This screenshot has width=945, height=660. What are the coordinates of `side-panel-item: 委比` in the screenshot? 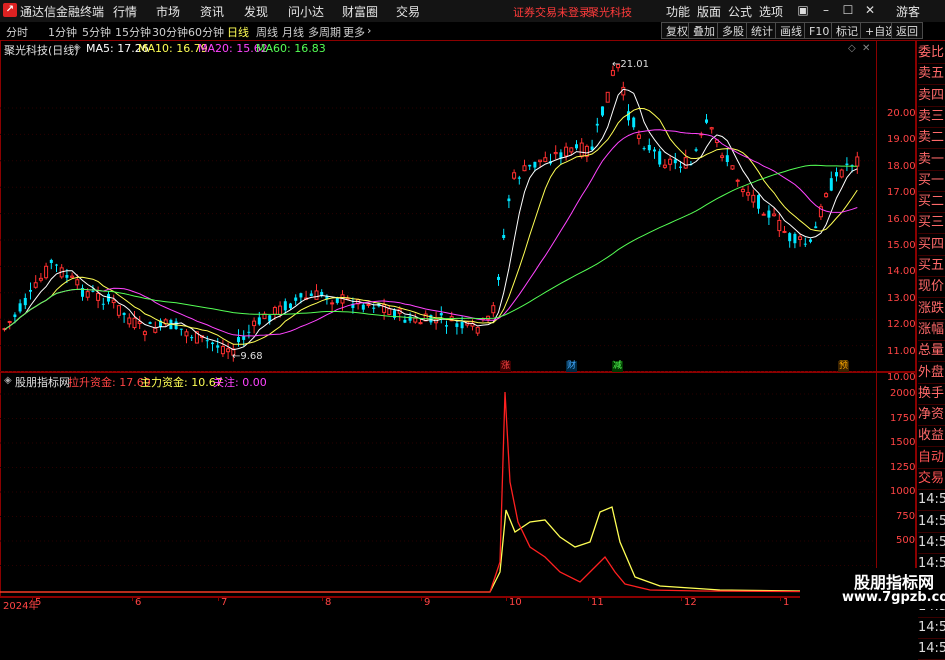 It's located at (931, 53).